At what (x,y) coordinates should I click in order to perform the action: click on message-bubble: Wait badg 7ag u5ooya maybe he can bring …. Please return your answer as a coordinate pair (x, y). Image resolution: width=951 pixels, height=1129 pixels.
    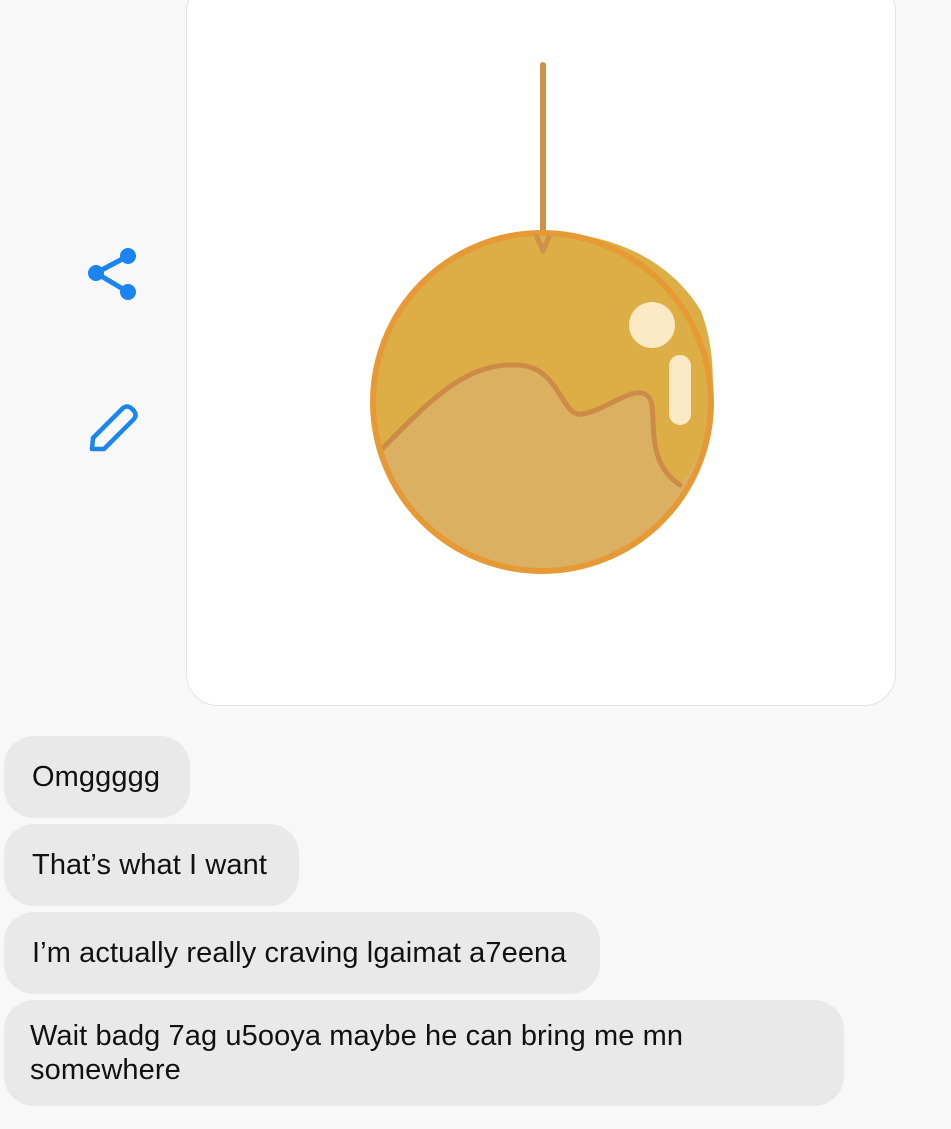
    Looking at the image, I should click on (424, 1053).